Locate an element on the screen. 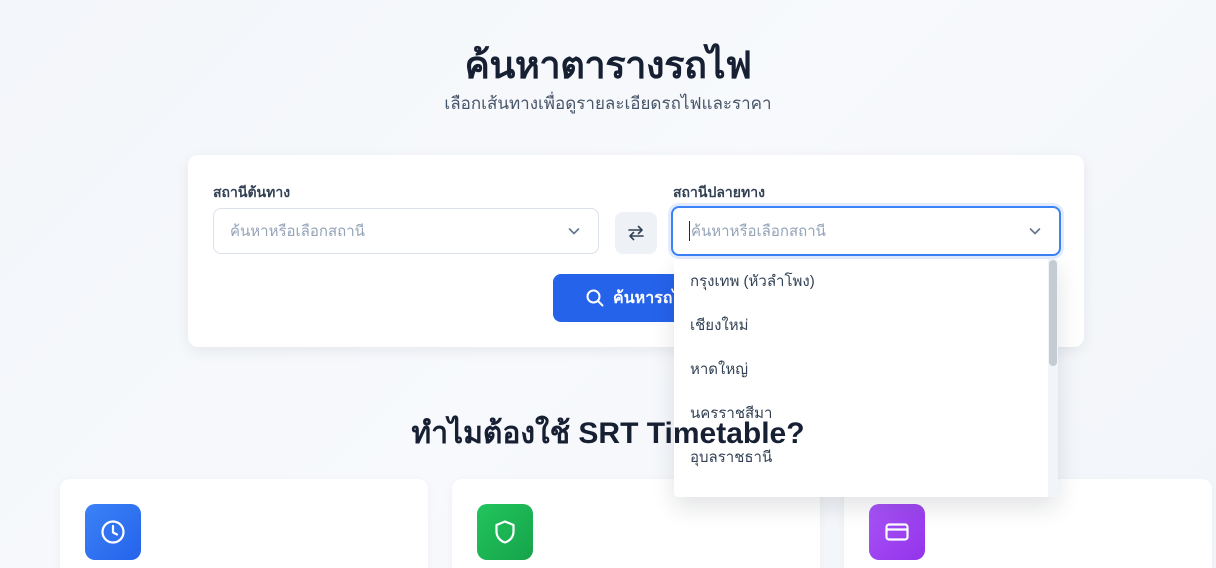 This screenshot has width=1216, height=568. dropdown-option: หาดใหญ่ is located at coordinates (861, 369).